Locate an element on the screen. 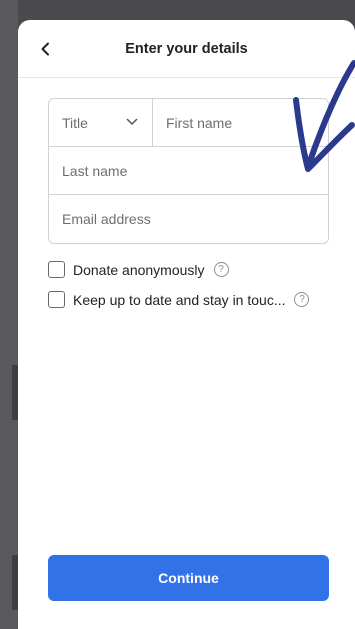 The width and height of the screenshot is (355, 629). option-label: Donate anonymously is located at coordinates (139, 269).